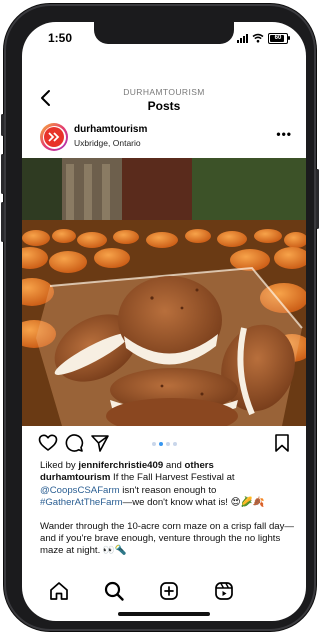 This screenshot has width=320, height=635. I want to click on battery-level: 60, so click(278, 38).